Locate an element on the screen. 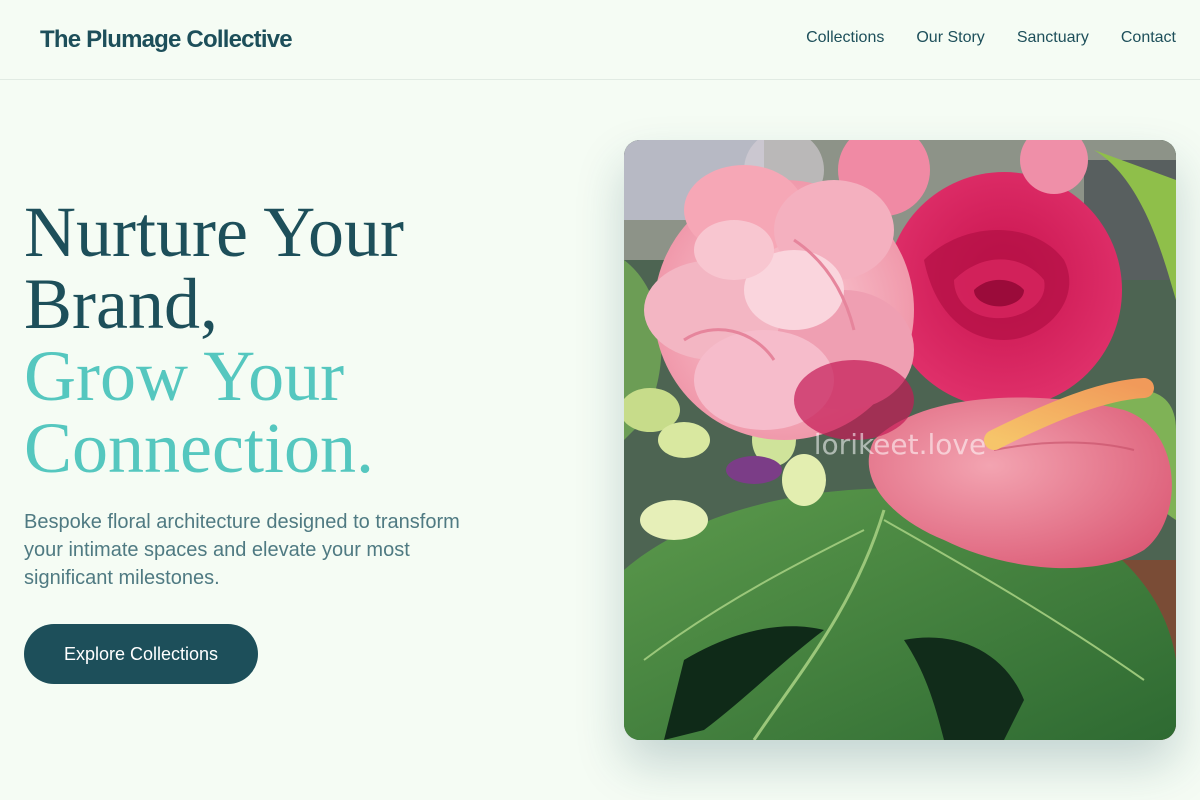  explore-collections-button: Explore Collections is located at coordinates (141, 654).